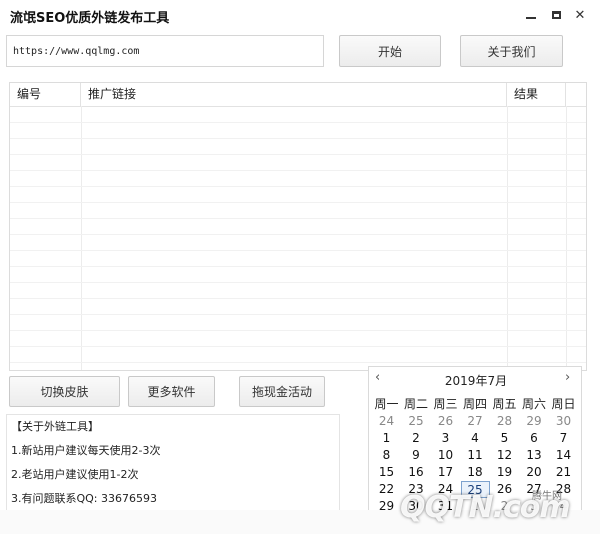 The width and height of the screenshot is (600, 534). Describe the element at coordinates (504, 455) in the screenshot. I see `calendar-day: 12` at that location.